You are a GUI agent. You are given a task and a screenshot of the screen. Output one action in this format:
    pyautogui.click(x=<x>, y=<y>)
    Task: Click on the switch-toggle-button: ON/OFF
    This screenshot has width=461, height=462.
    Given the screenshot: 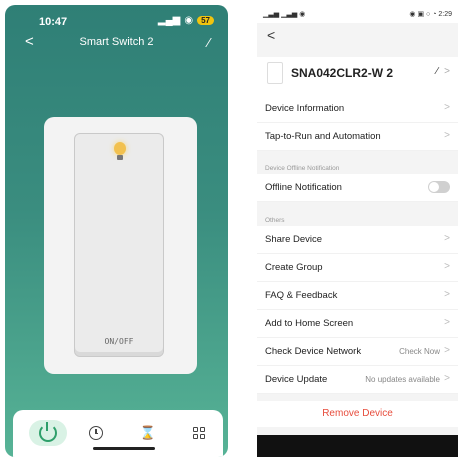 What is the action you would take?
    pyautogui.click(x=119, y=245)
    